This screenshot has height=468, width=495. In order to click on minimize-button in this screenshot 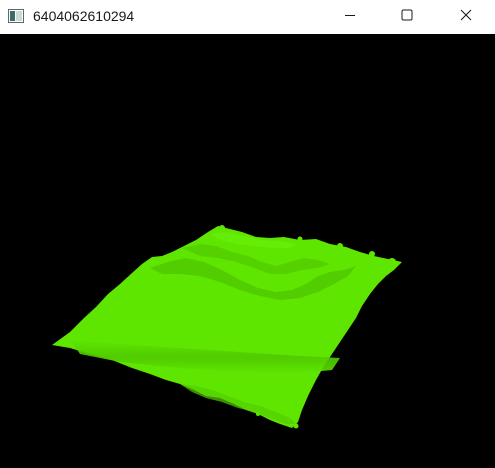, I will do `click(350, 17)`.